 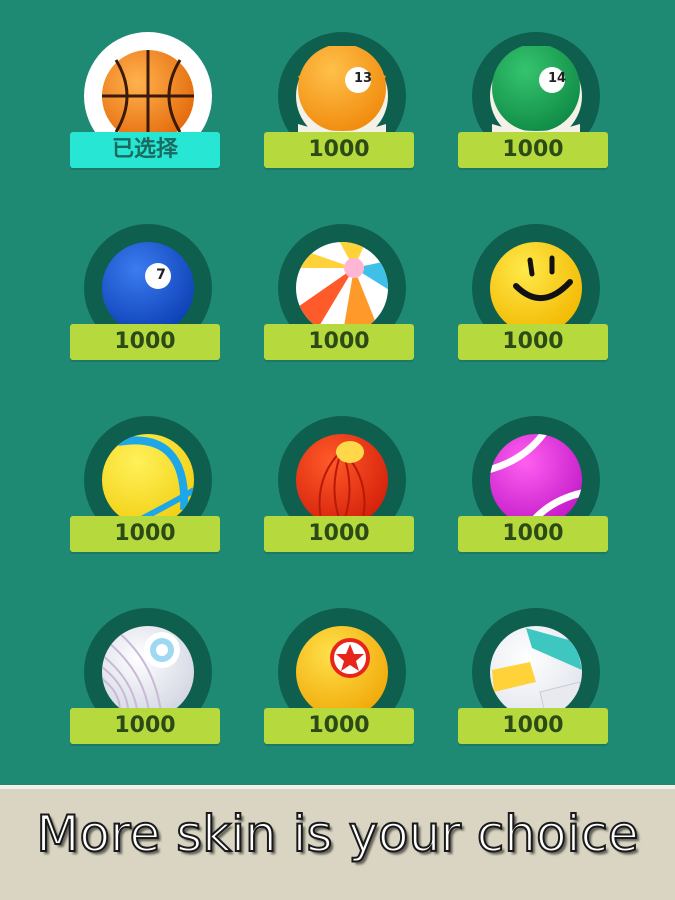 I want to click on skin-item-tennis-yellow: 1000, so click(x=150, y=491).